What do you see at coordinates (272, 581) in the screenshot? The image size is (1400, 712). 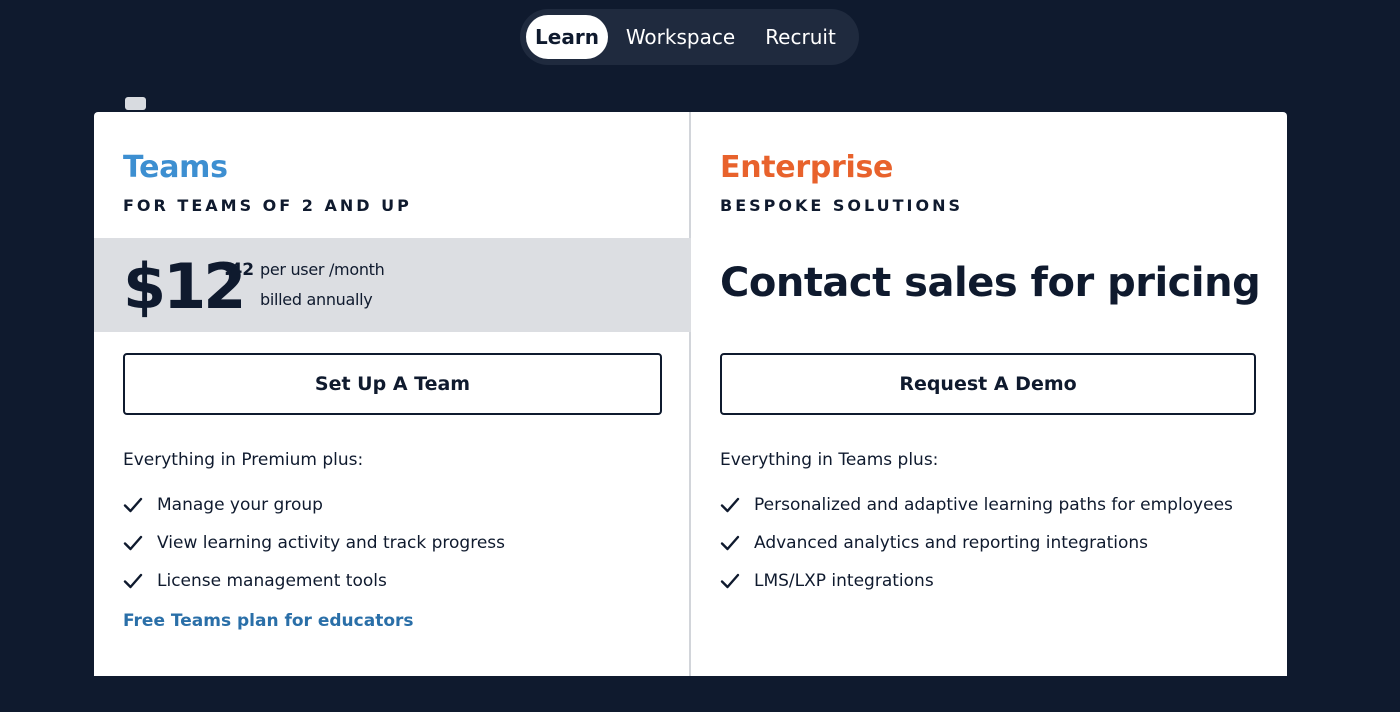 I see `feature-label: License management tools` at bounding box center [272, 581].